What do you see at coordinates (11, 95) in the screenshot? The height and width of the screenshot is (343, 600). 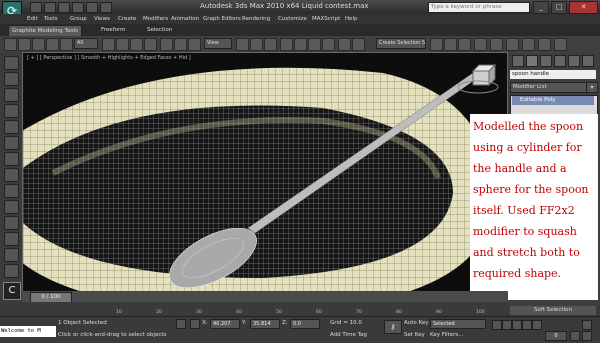 I see `hierarchy-panel-icon` at bounding box center [11, 95].